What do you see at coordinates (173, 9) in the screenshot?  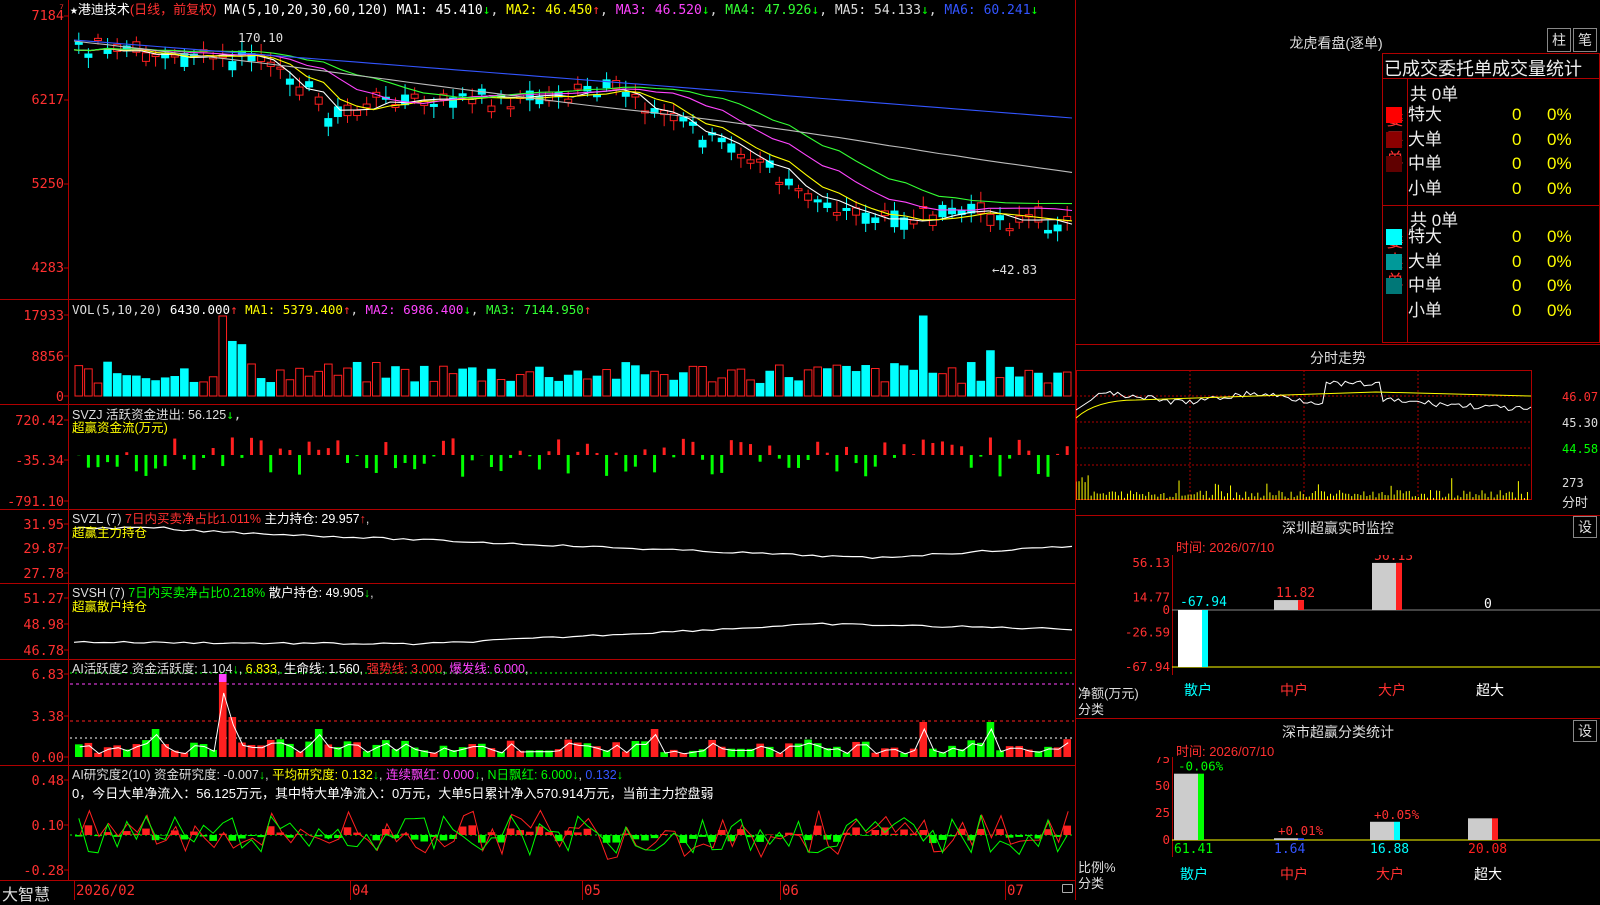 I see `period-label: (日线，前复权)` at bounding box center [173, 9].